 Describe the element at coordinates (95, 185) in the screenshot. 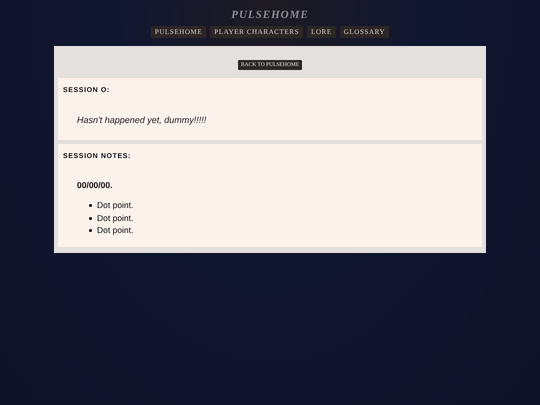

I see `date-heading: 00/00/00.` at that location.